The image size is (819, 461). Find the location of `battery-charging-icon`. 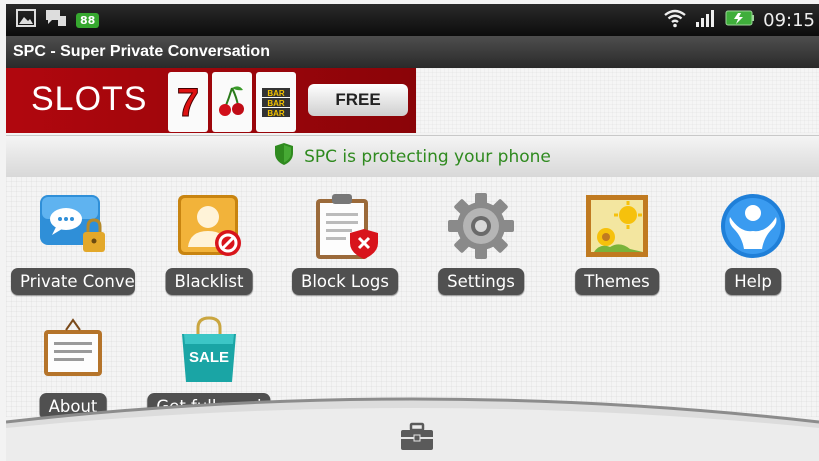

battery-charging-icon is located at coordinates (740, 20).